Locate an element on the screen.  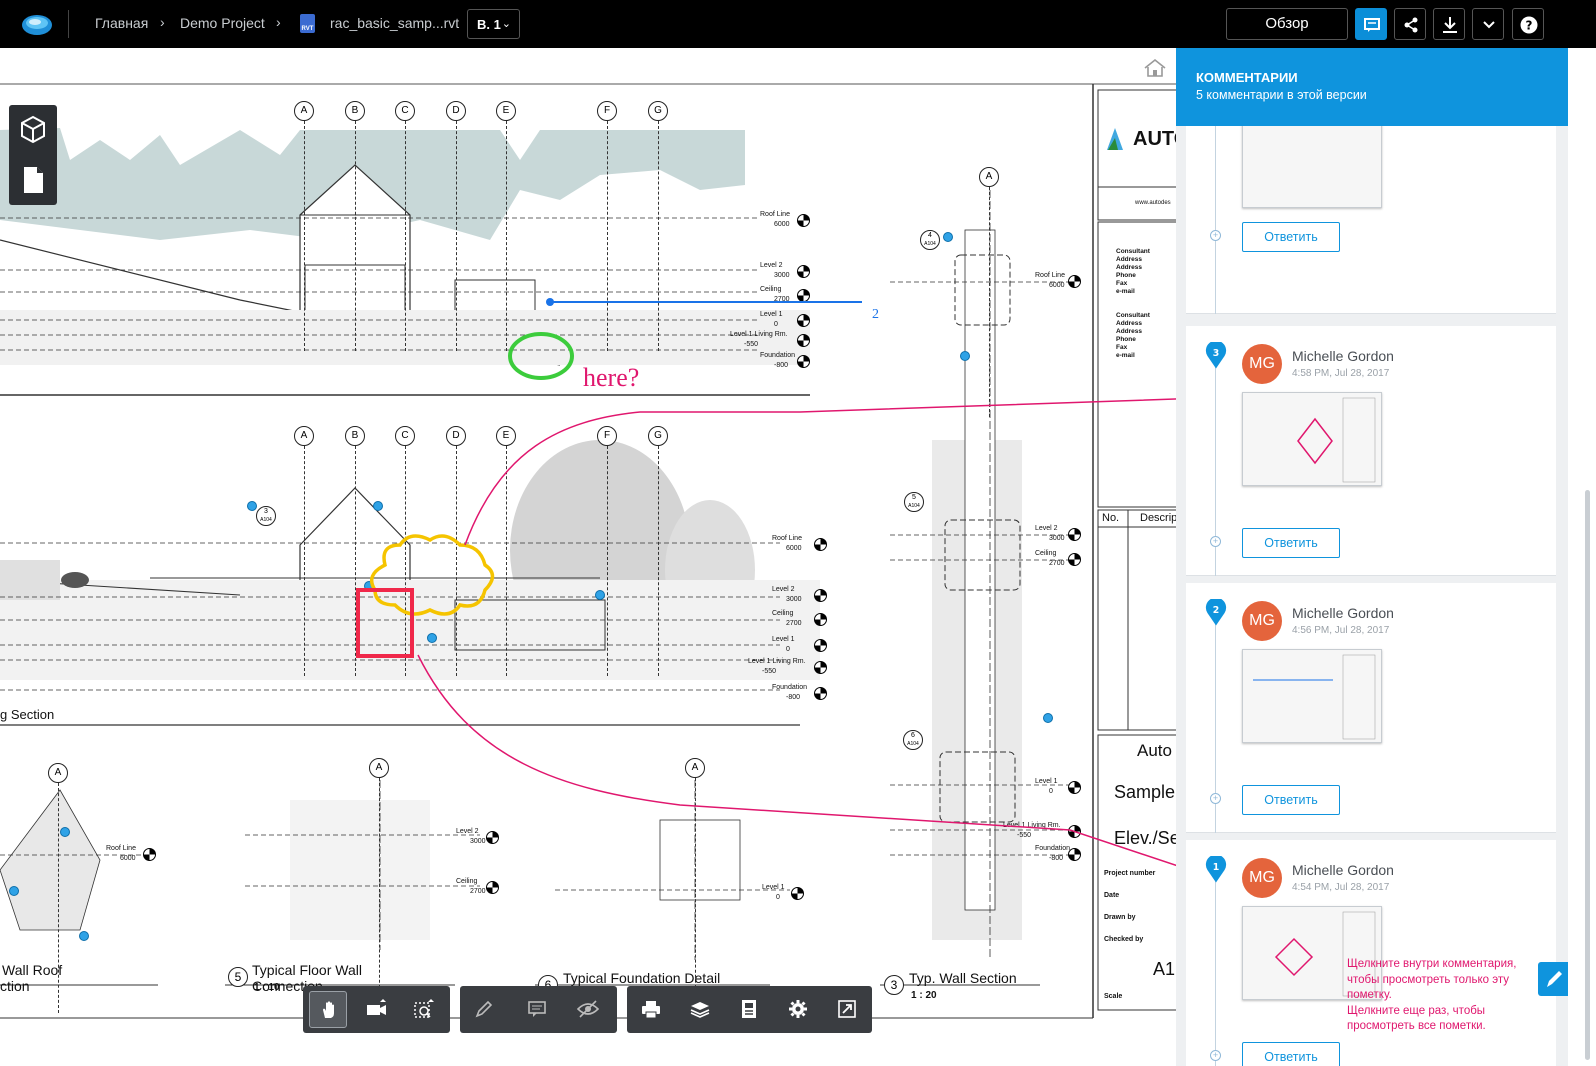
markup-pen-icon is located at coordinates (484, 1009).